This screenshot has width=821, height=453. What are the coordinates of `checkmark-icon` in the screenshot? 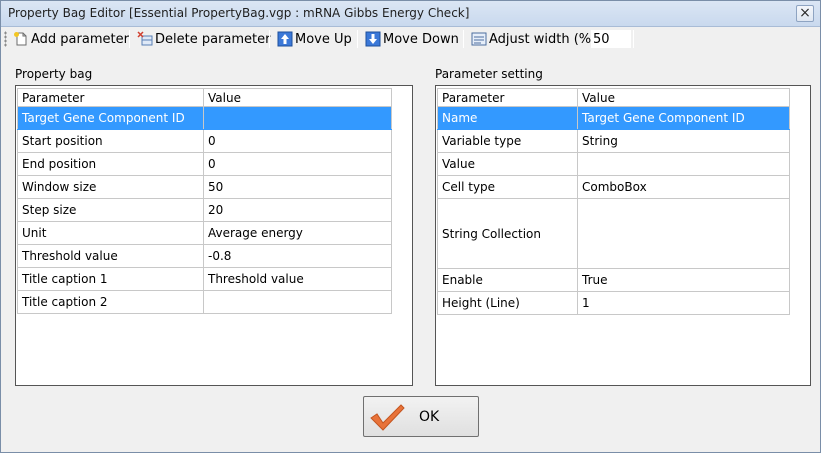 It's located at (387, 417).